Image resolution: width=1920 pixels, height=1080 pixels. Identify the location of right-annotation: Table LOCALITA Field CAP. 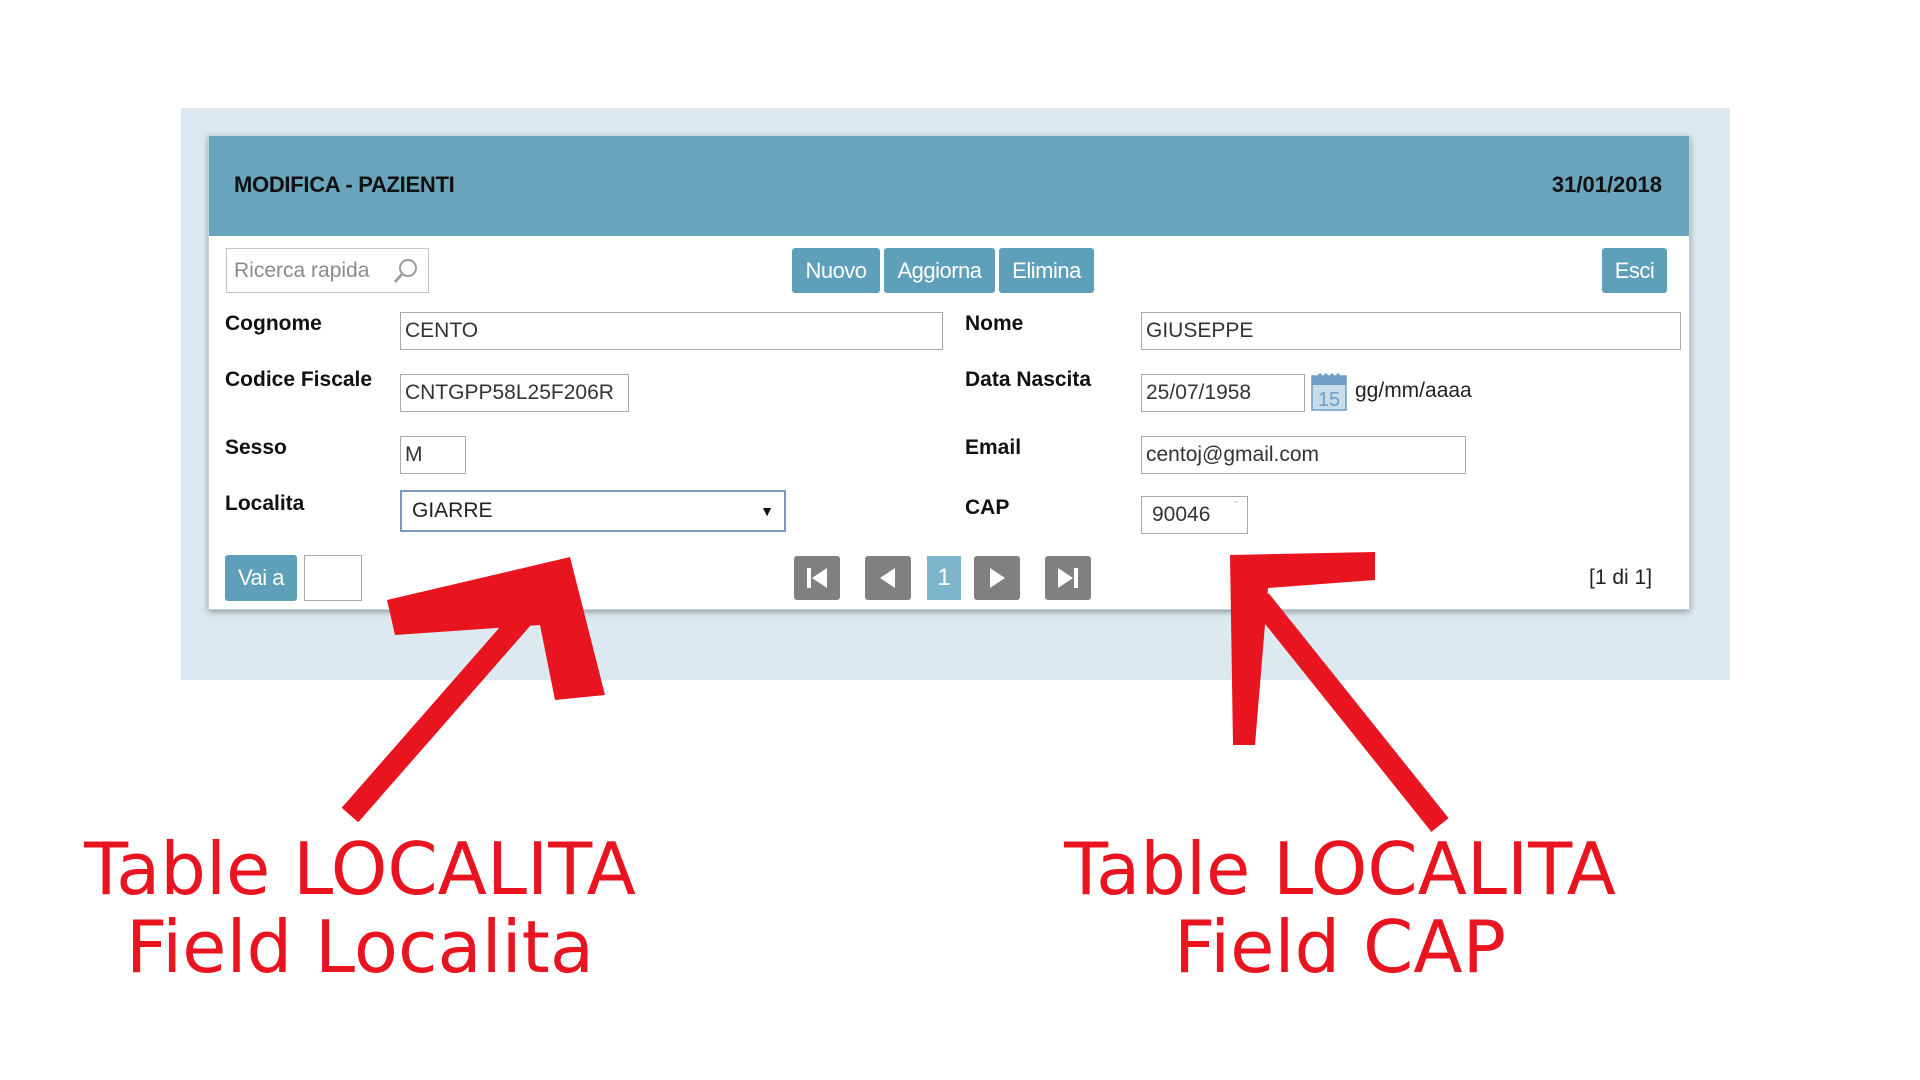
(1340, 908).